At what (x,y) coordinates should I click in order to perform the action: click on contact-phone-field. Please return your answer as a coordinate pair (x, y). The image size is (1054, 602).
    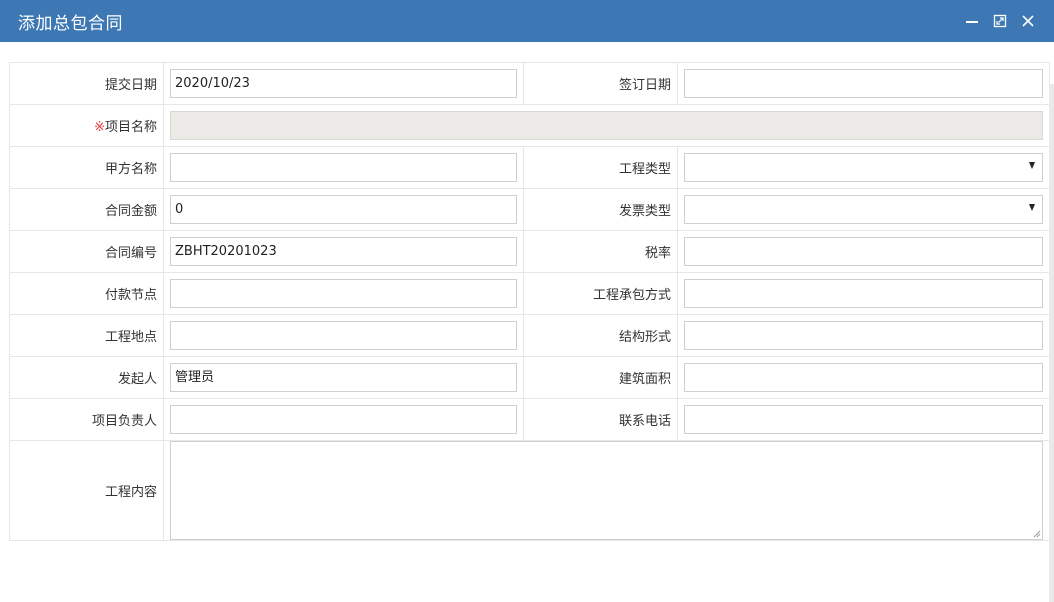
    Looking at the image, I should click on (863, 419).